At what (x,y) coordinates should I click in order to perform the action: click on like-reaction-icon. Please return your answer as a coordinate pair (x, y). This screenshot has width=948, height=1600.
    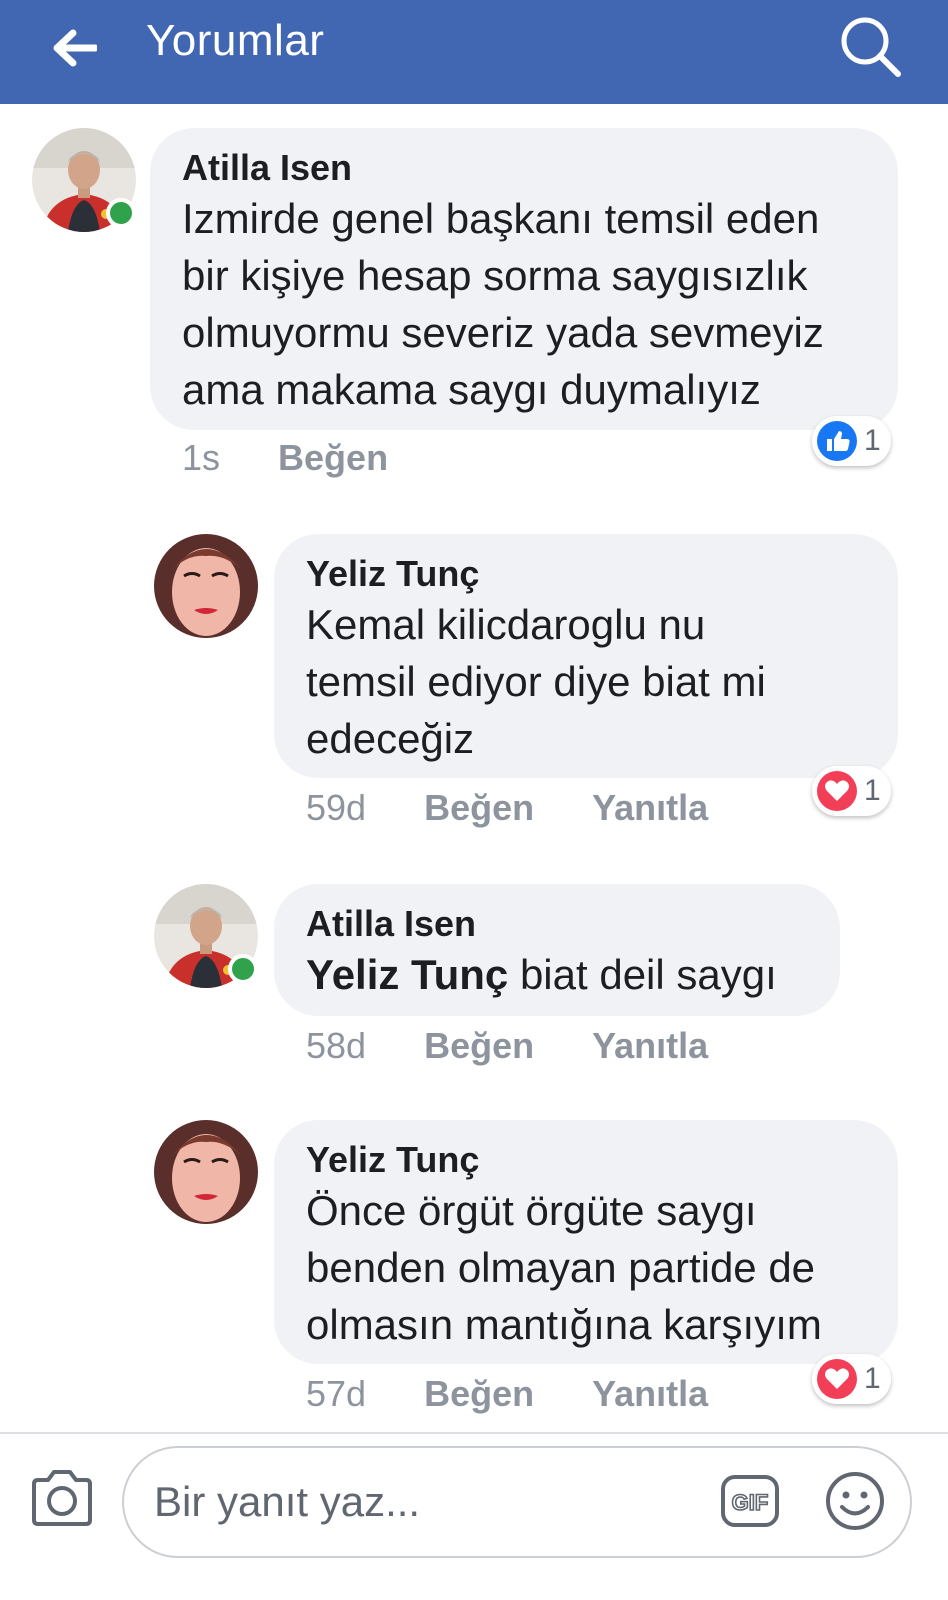
    Looking at the image, I should click on (837, 441).